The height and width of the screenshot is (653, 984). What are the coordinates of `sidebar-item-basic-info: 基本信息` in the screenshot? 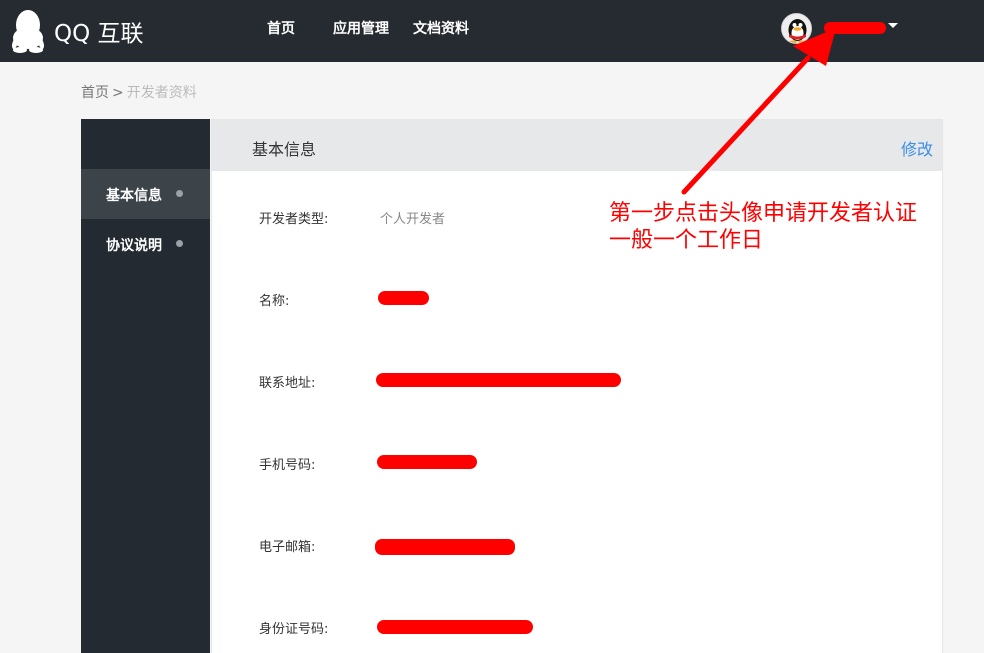 It's located at (145, 194).